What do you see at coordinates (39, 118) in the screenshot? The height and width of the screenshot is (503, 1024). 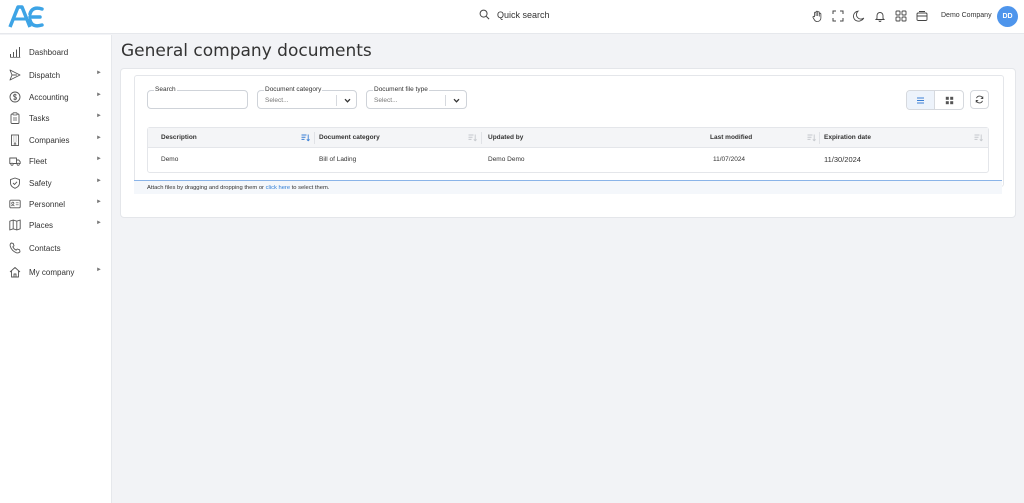 I see `sidebar-item-label: Tasks` at bounding box center [39, 118].